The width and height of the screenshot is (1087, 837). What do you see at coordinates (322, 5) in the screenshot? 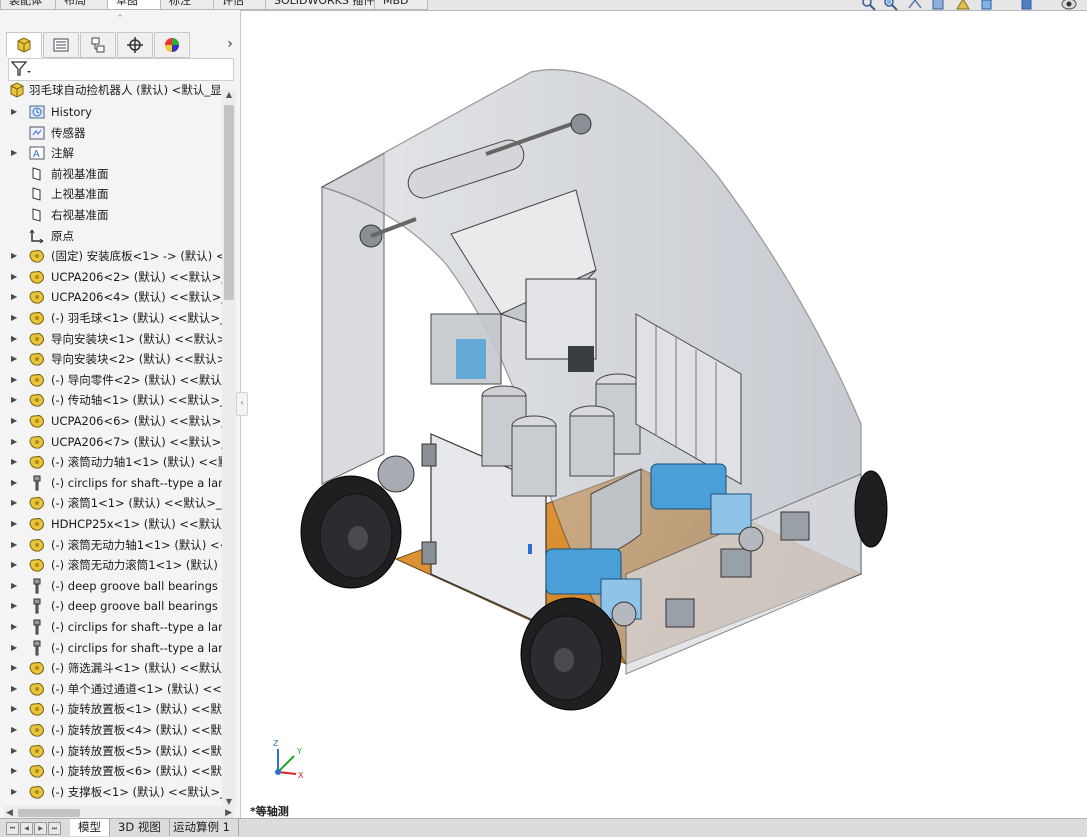
I see `tab-solidworks-addins: SOLIDWORKS 插件` at bounding box center [322, 5].